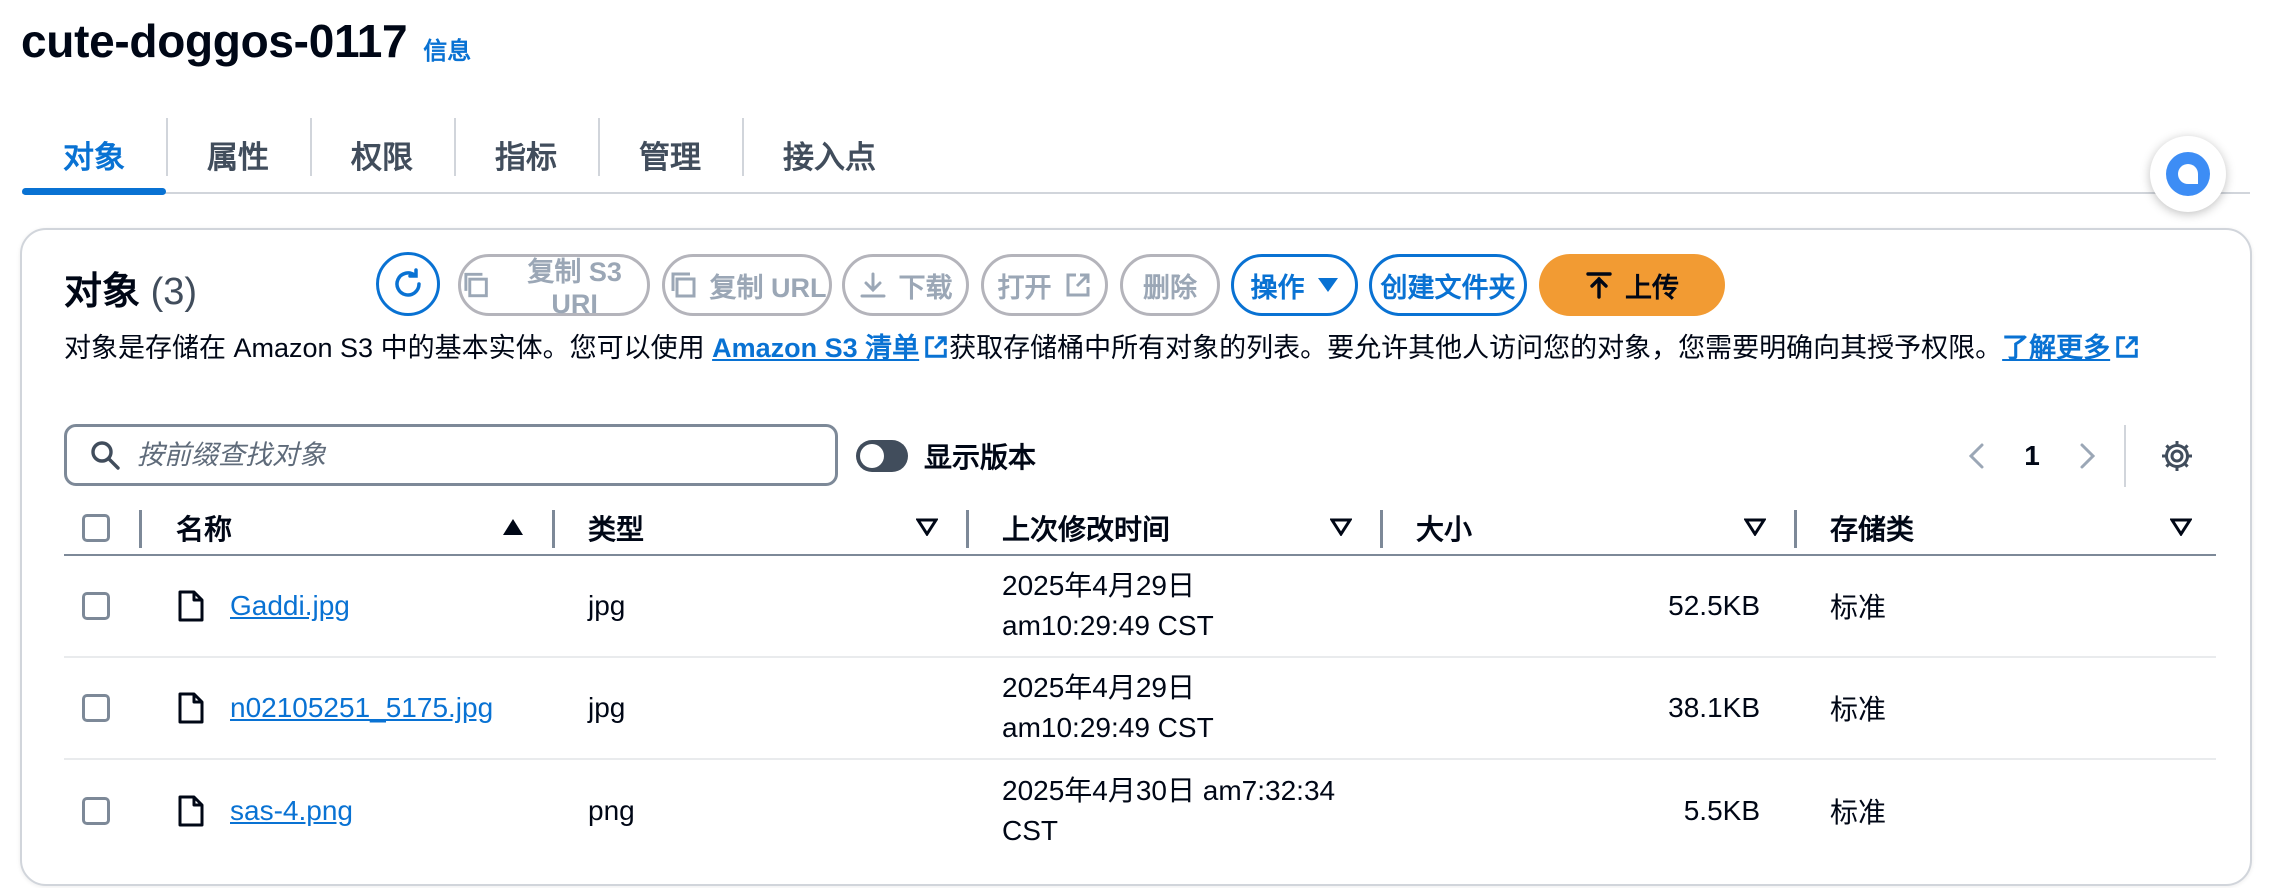  I want to click on modified-line: 2025年4月30日 am7:32:34, so click(1169, 790).